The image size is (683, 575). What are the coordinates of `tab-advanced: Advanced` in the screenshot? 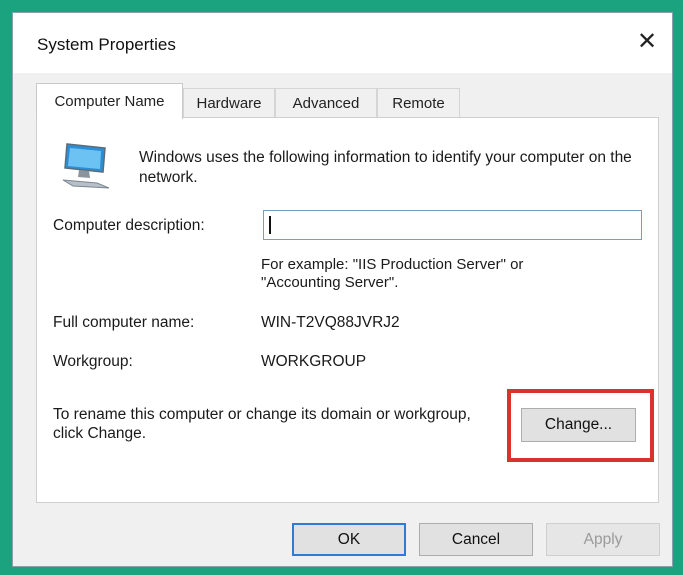 It's located at (326, 103).